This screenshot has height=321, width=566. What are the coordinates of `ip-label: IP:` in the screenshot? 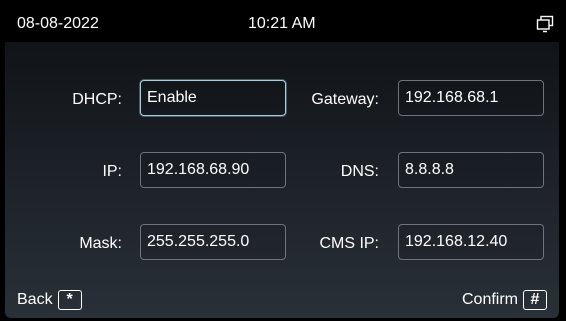 It's located at (112, 171).